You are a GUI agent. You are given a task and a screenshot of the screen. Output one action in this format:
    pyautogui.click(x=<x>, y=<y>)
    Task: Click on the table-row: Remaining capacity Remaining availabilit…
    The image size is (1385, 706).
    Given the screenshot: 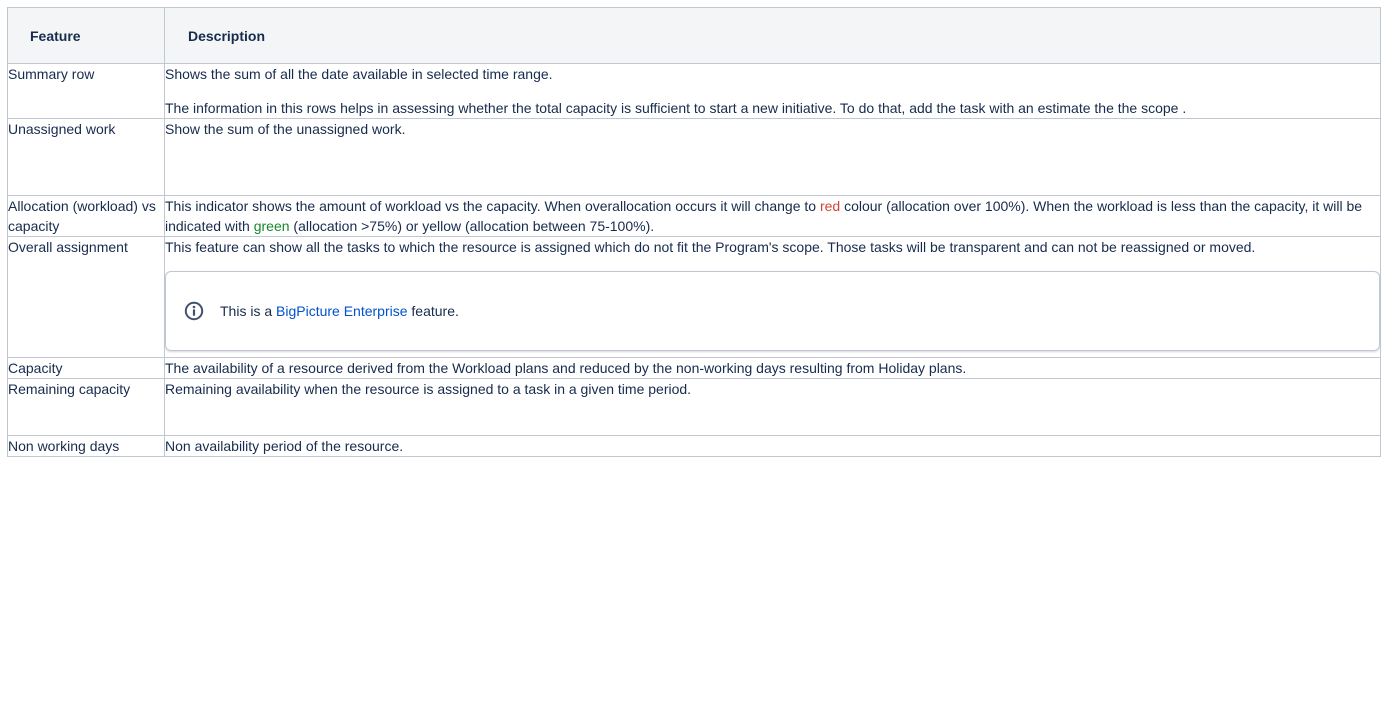 What is the action you would take?
    pyautogui.click(x=694, y=407)
    